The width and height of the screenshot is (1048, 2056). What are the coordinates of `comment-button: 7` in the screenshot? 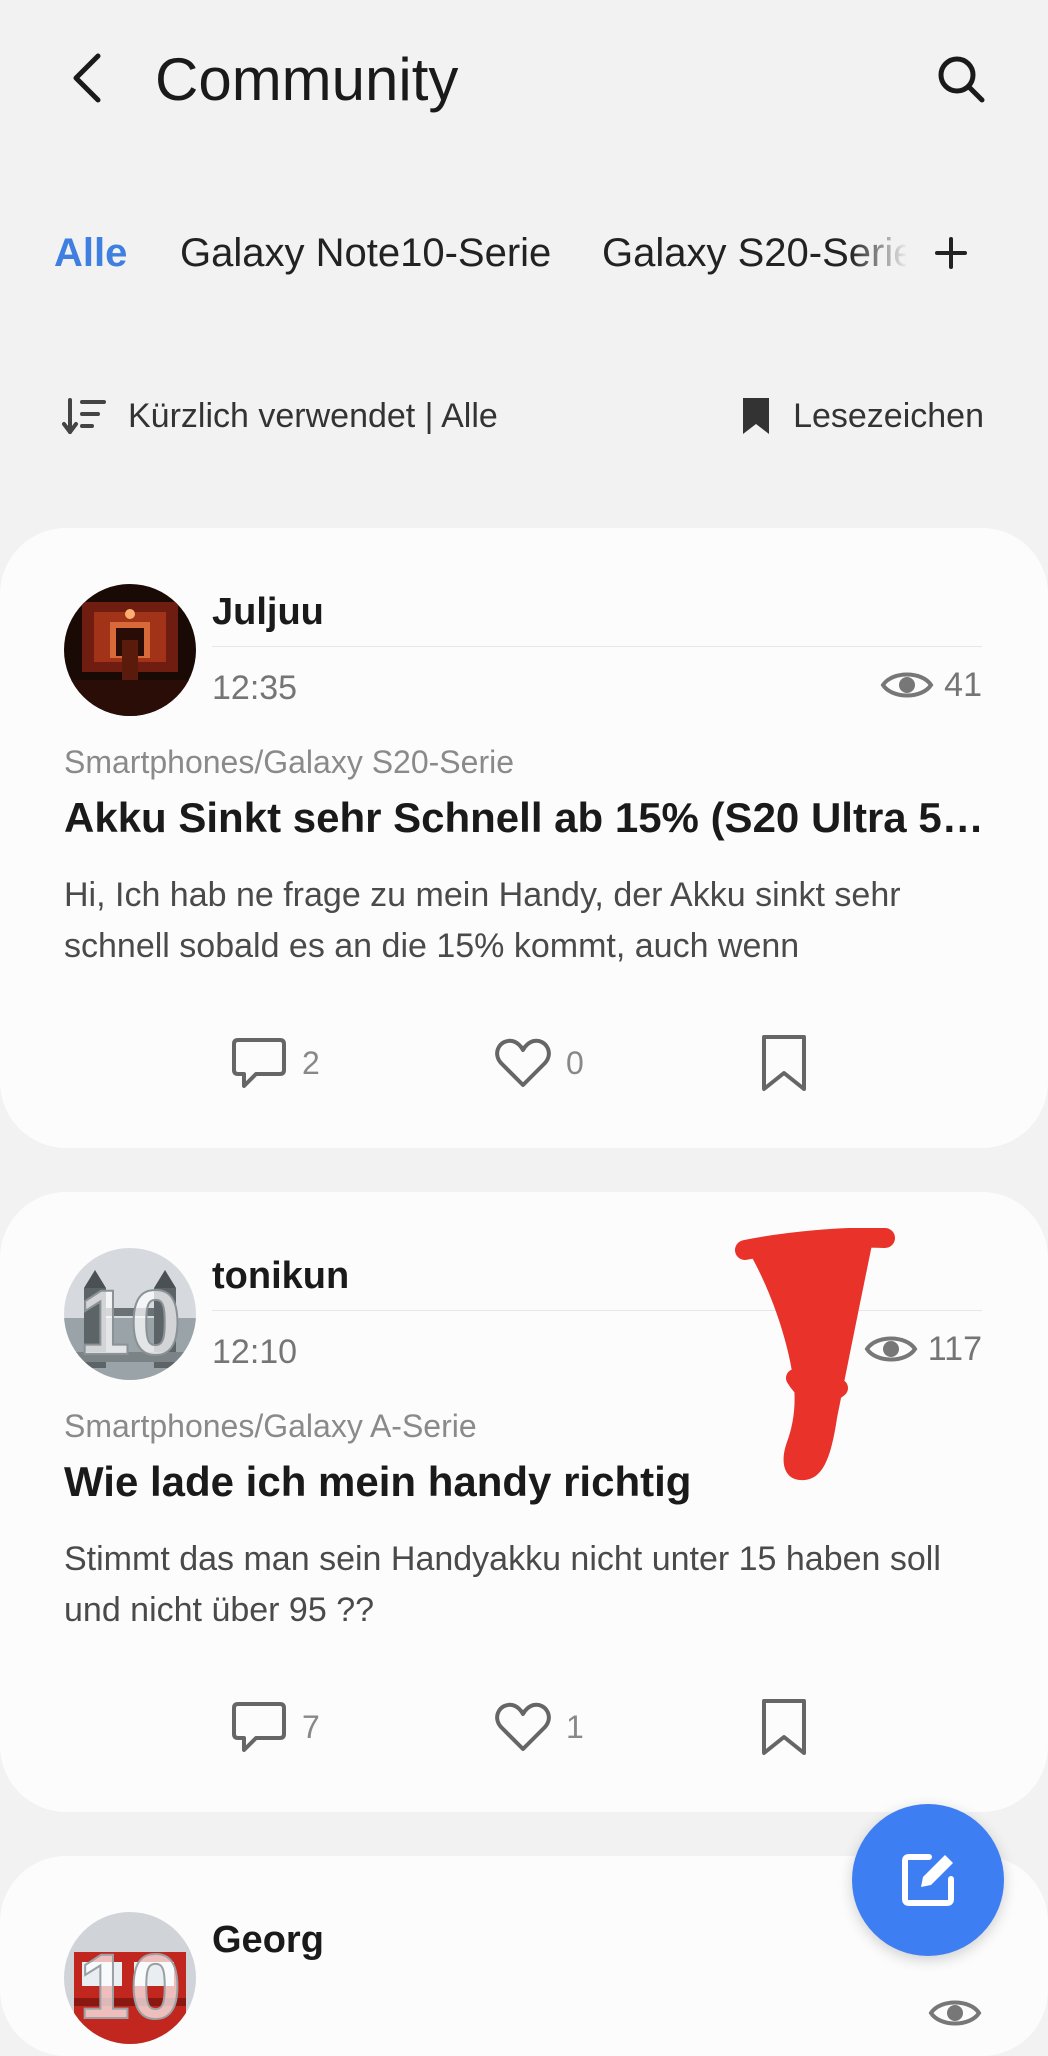 It's located at (275, 1727).